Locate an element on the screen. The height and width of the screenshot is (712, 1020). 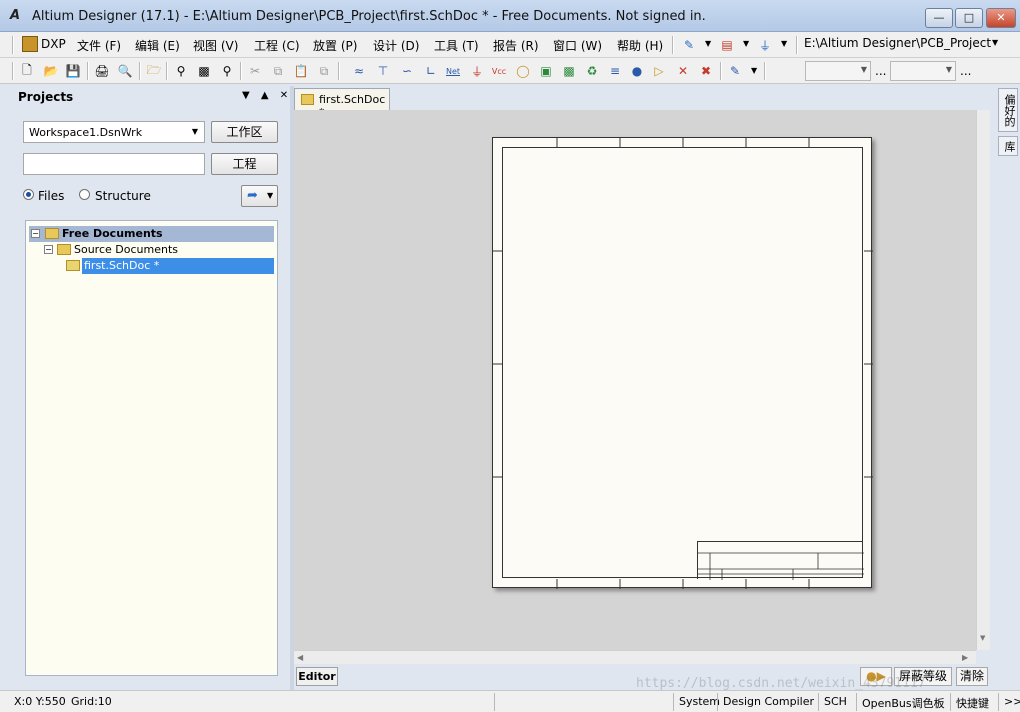
filter-combo-1: ▼ is located at coordinates (838, 71).